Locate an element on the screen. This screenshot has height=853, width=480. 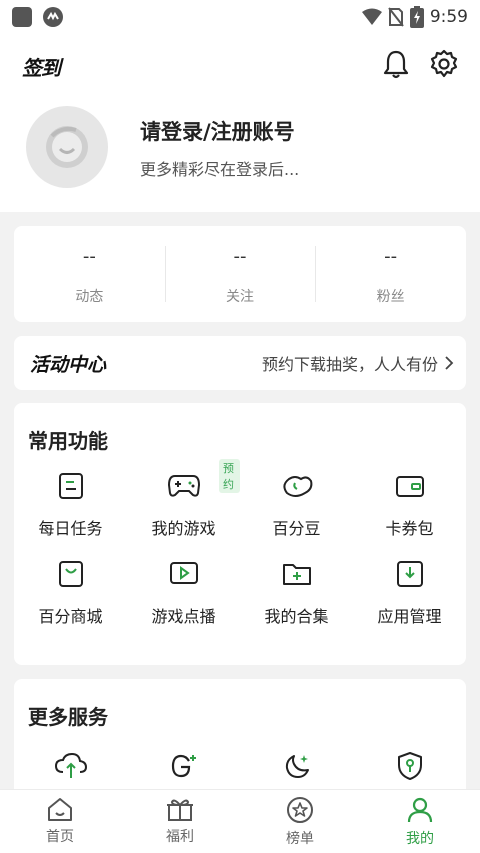
stat-following: -- 关注 is located at coordinates (240, 274).